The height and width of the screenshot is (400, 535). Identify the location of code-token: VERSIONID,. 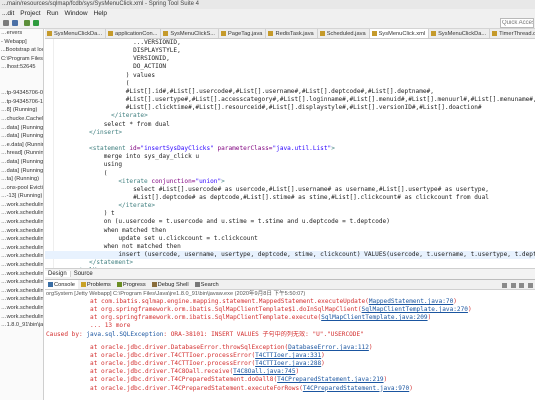
(151, 59).